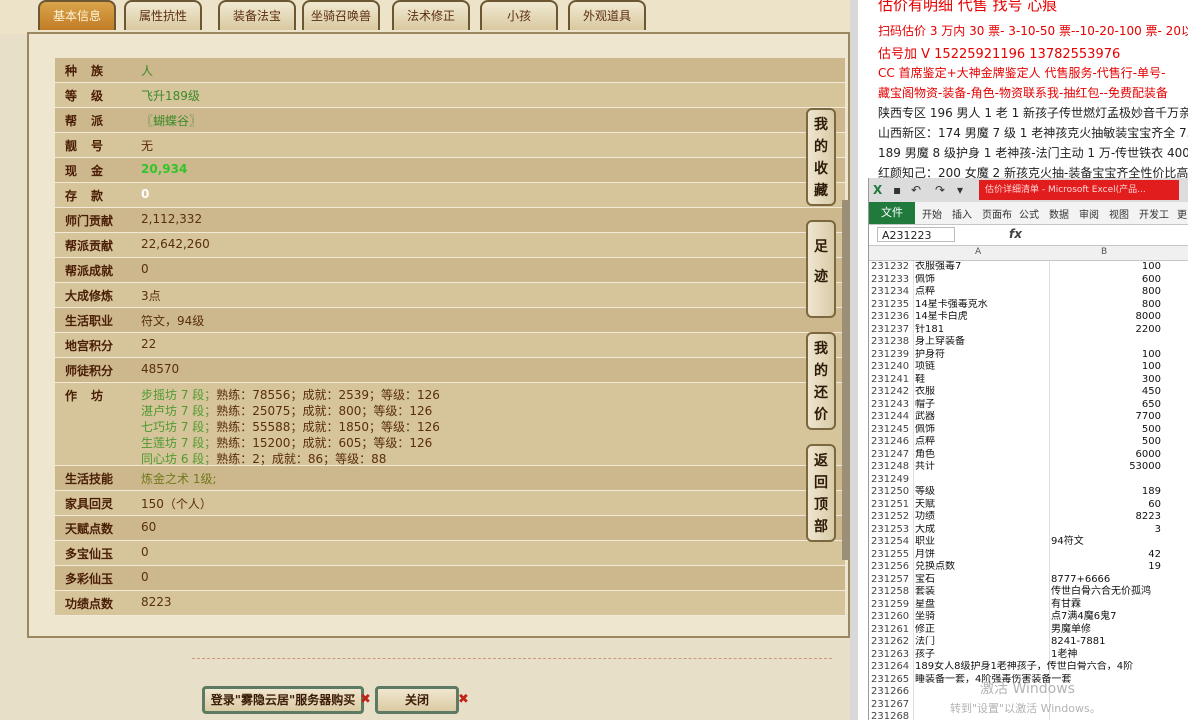 The width and height of the screenshot is (1188, 720). I want to click on tab-mounts-pets: 坐骑召唤兽, so click(341, 15).